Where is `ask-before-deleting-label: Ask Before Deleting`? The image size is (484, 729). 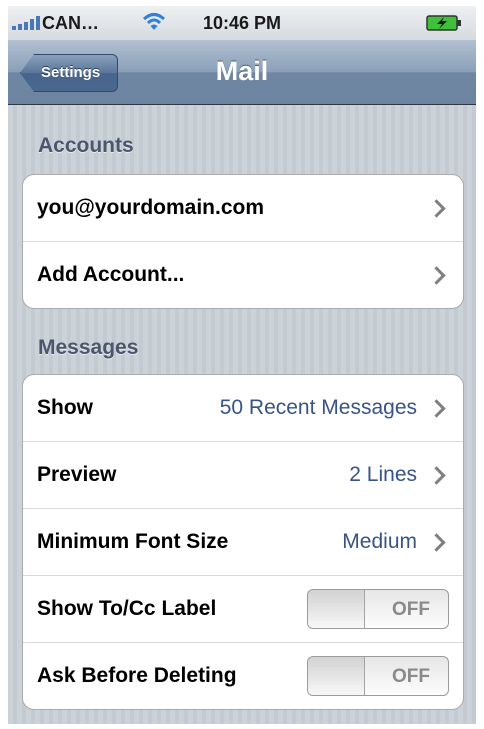
ask-before-deleting-label: Ask Before Deleting is located at coordinates (137, 675).